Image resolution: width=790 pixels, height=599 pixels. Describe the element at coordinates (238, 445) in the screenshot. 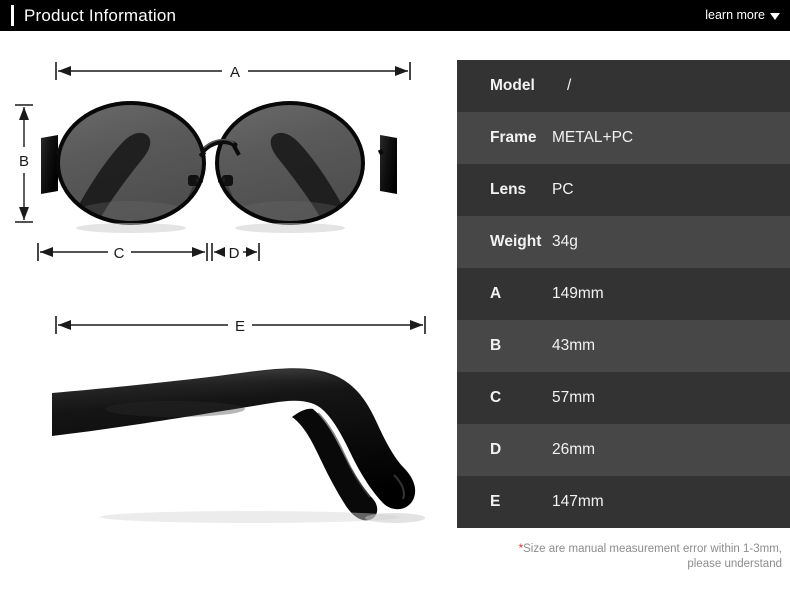

I see `sunglasses-side-view` at that location.